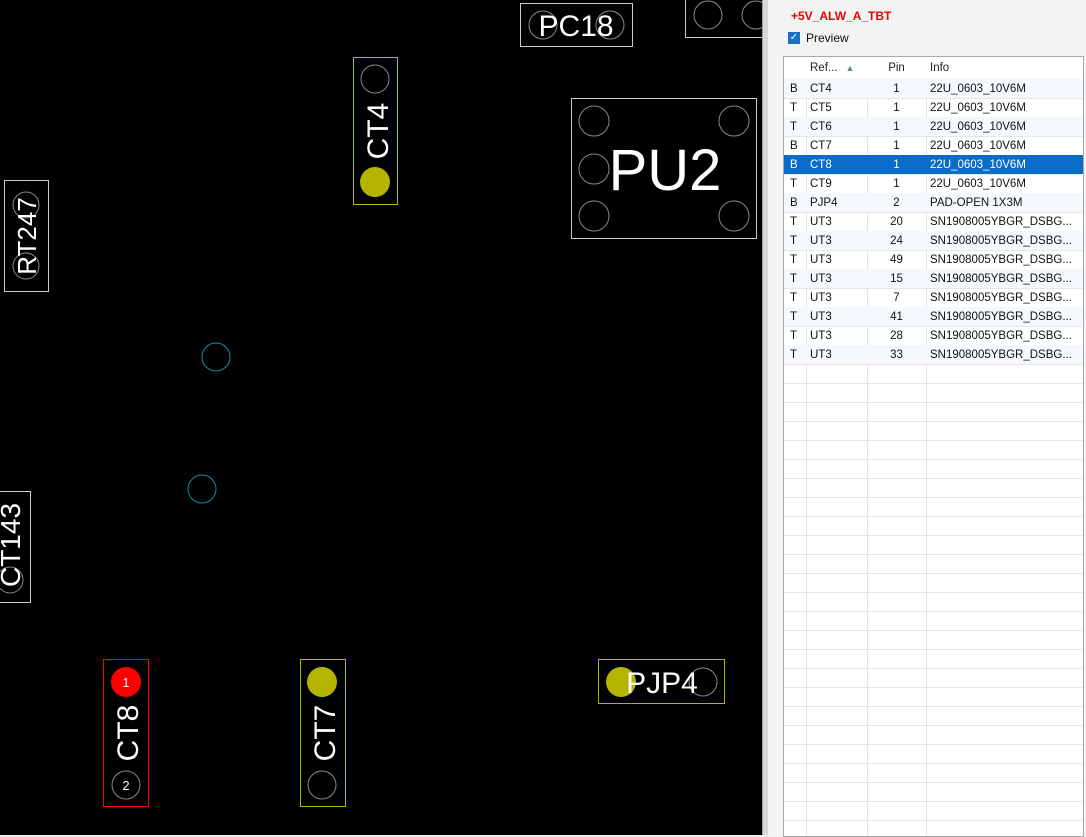 The image size is (1086, 837). I want to click on preview-label: Preview, so click(827, 38).